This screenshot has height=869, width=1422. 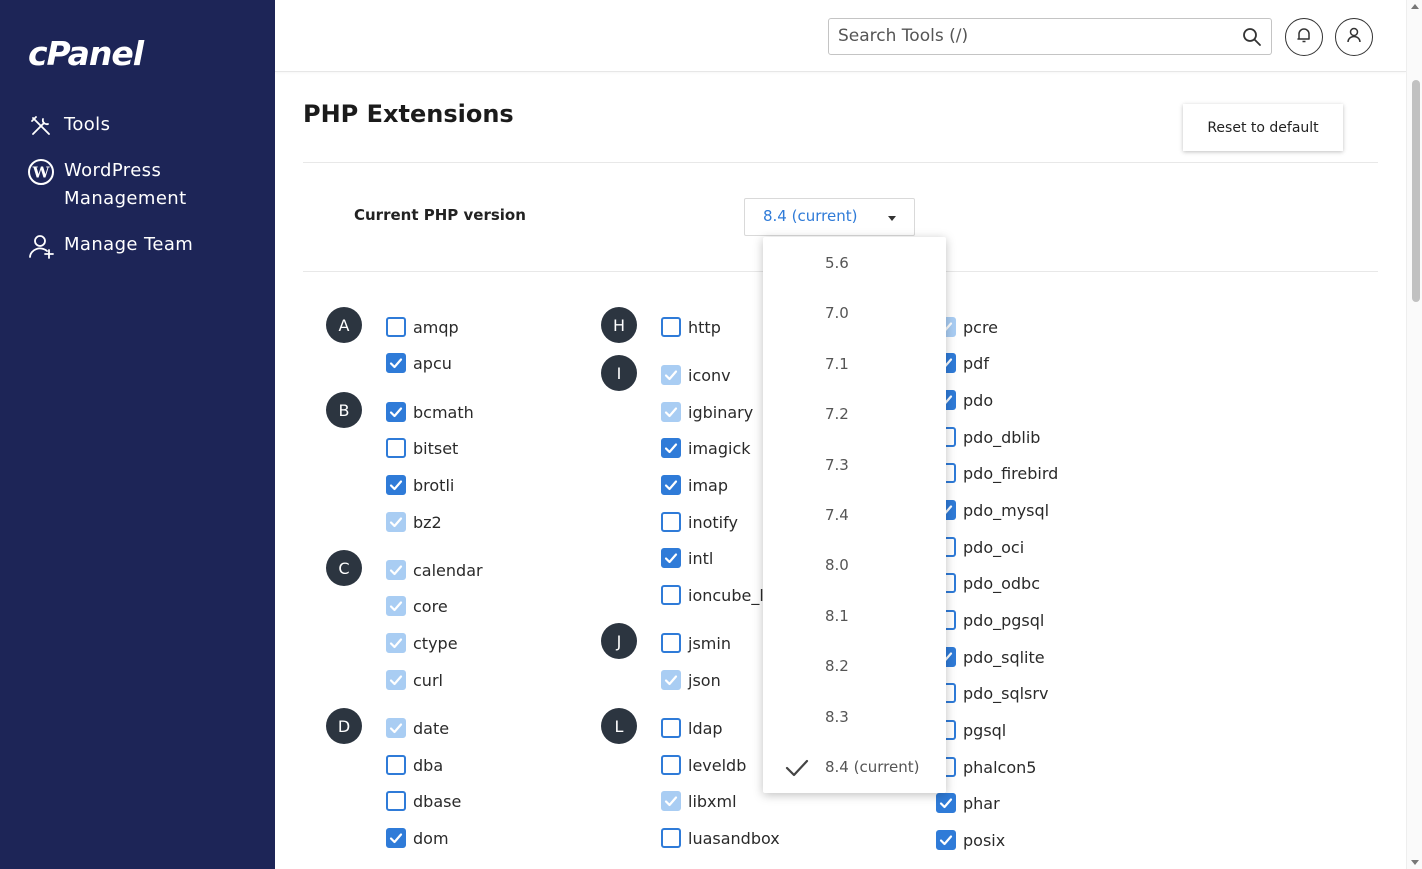 I want to click on scrollbar, so click(x=1414, y=434).